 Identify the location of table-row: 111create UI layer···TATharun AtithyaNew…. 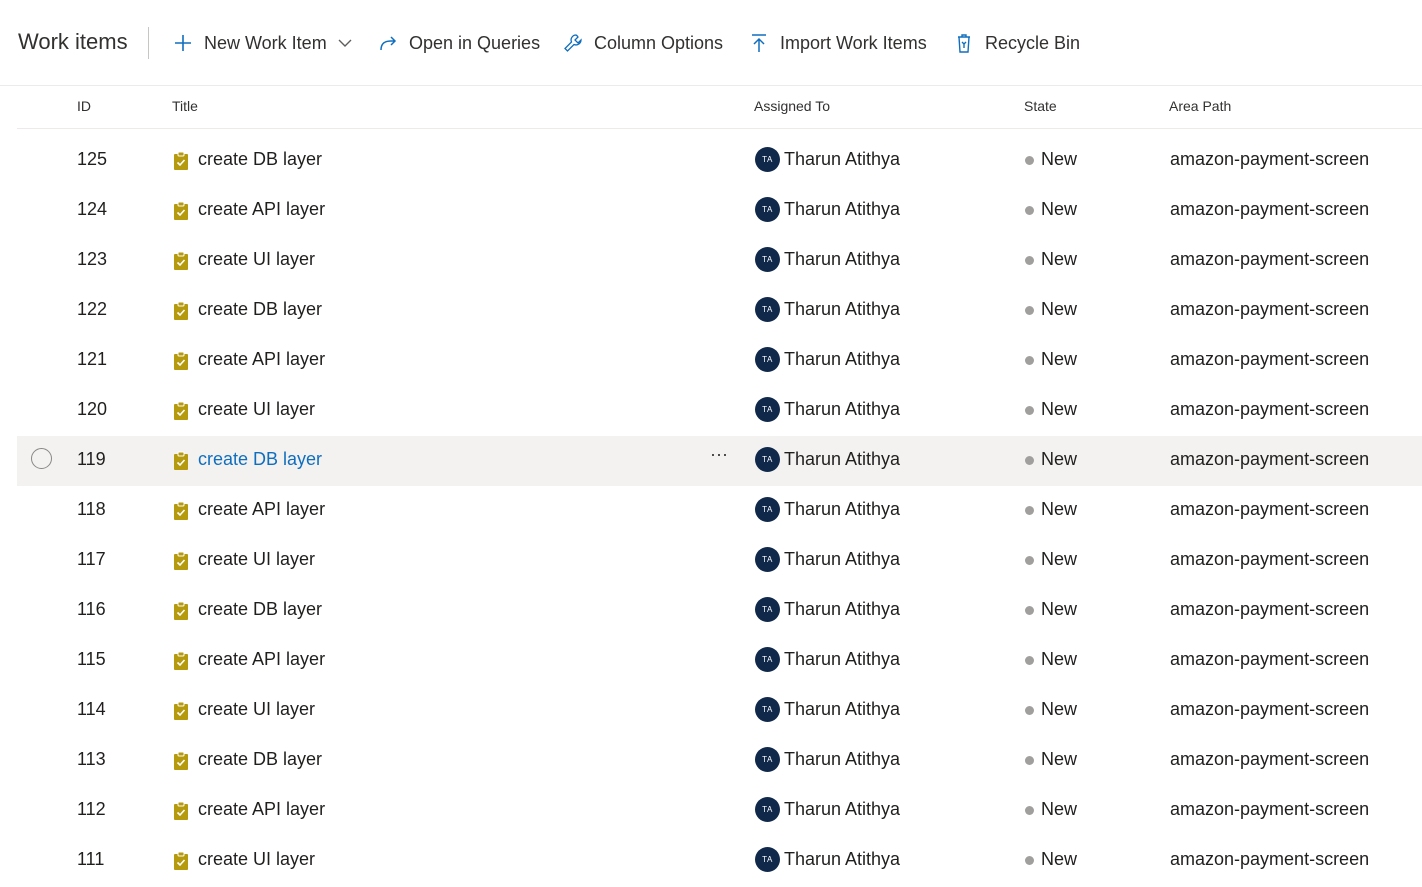
(719, 861).